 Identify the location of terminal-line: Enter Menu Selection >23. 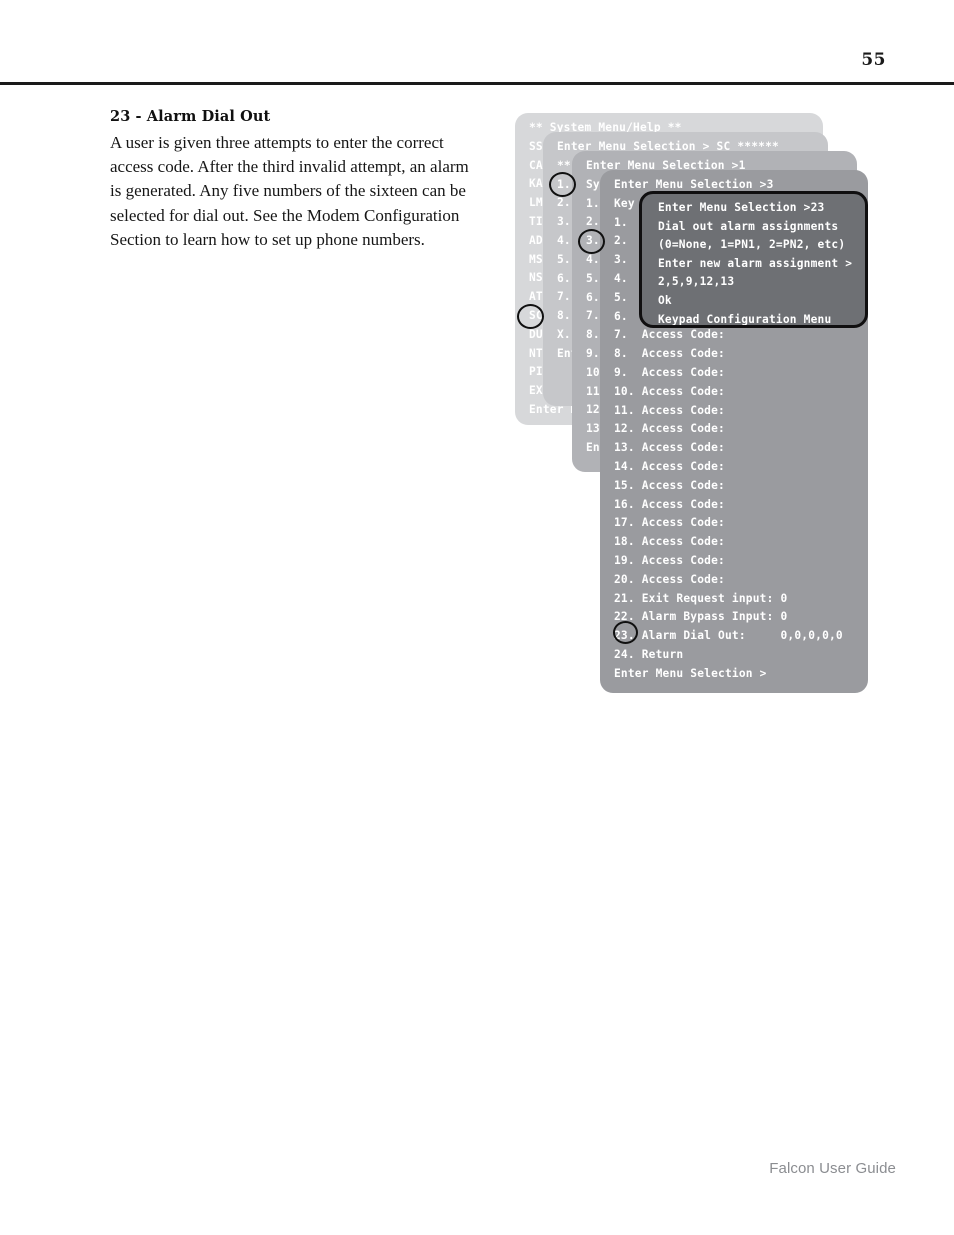
(741, 207).